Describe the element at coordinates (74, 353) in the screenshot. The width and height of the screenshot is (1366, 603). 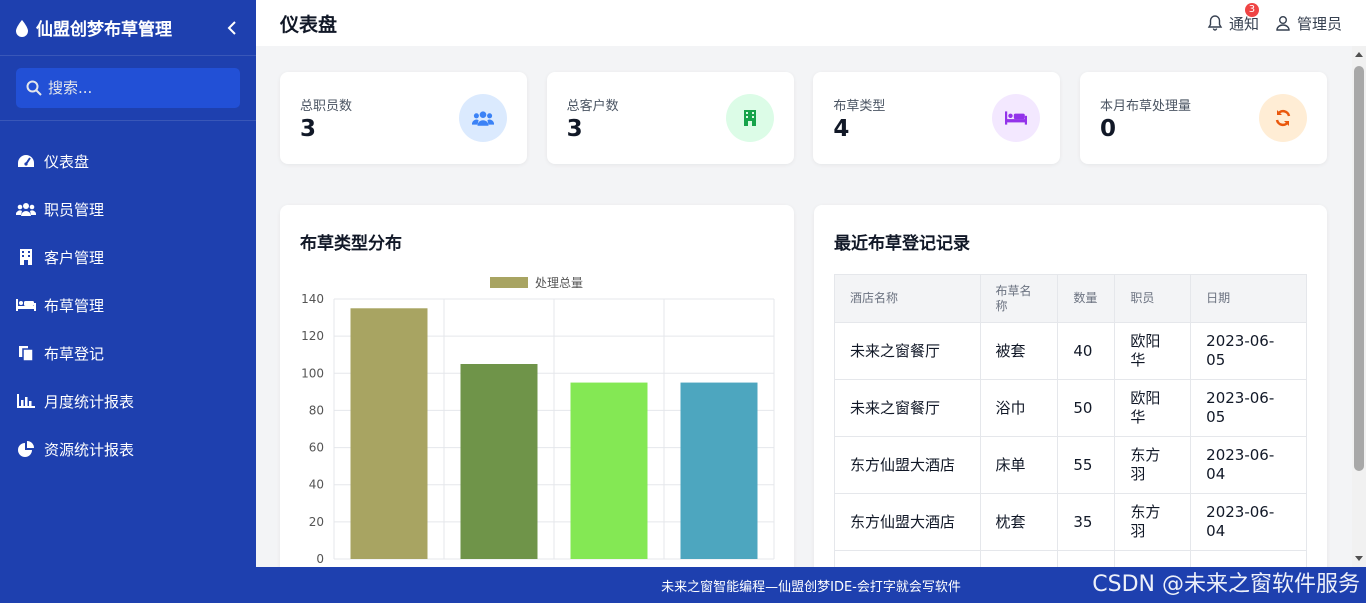
I see `sidebar-item-label: 布草登记` at that location.